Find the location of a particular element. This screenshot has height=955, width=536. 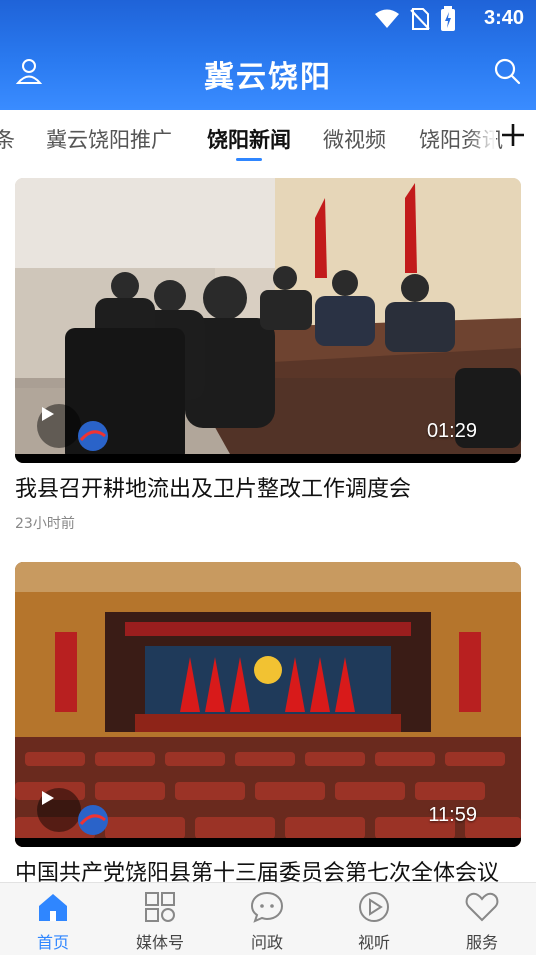

status-icons is located at coordinates (415, 19).